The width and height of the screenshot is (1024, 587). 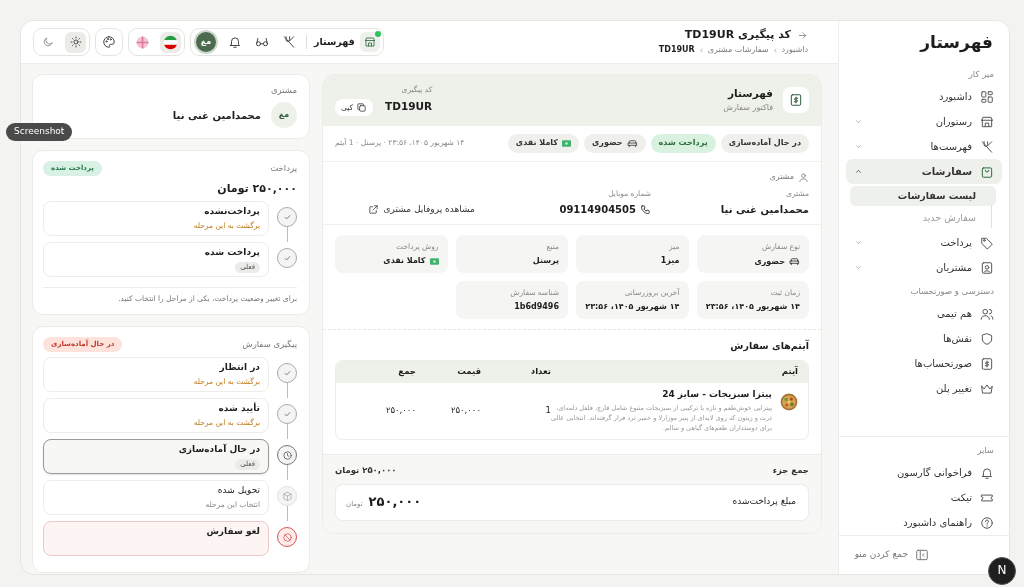 What do you see at coordinates (366, 470) in the screenshot?
I see `subtotal-value: ۲۵۰,۰۰۰ تومان` at bounding box center [366, 470].